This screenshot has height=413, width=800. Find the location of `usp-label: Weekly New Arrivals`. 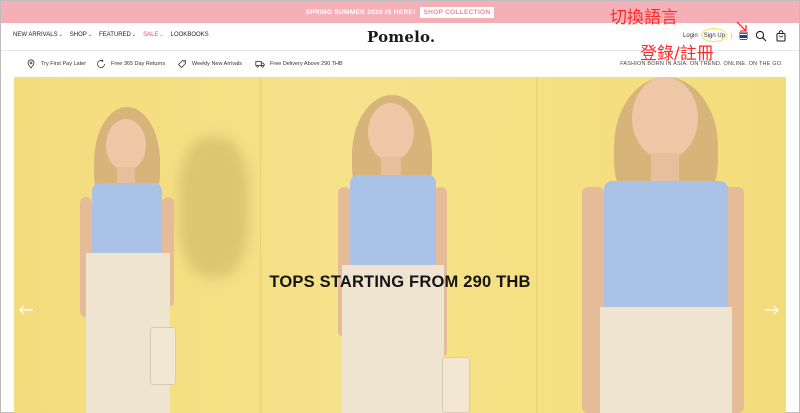

usp-label: Weekly New Arrivals is located at coordinates (217, 64).